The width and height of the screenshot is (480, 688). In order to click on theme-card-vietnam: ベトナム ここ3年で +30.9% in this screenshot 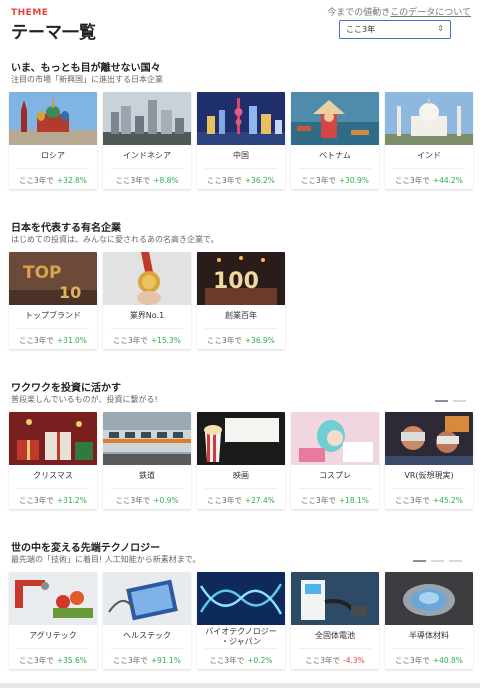, I will do `click(335, 140)`.